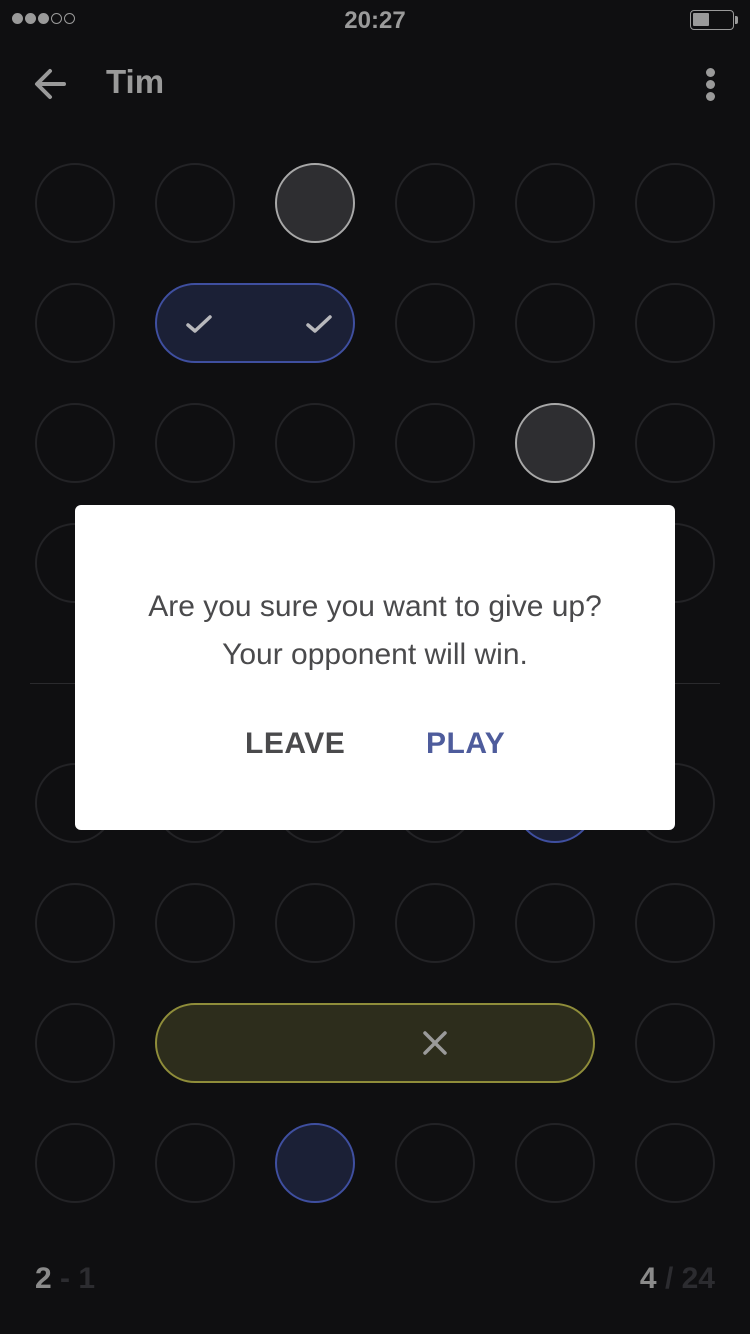 Image resolution: width=750 pixels, height=1334 pixels. What do you see at coordinates (435, 1043) in the screenshot?
I see `close-icon` at bounding box center [435, 1043].